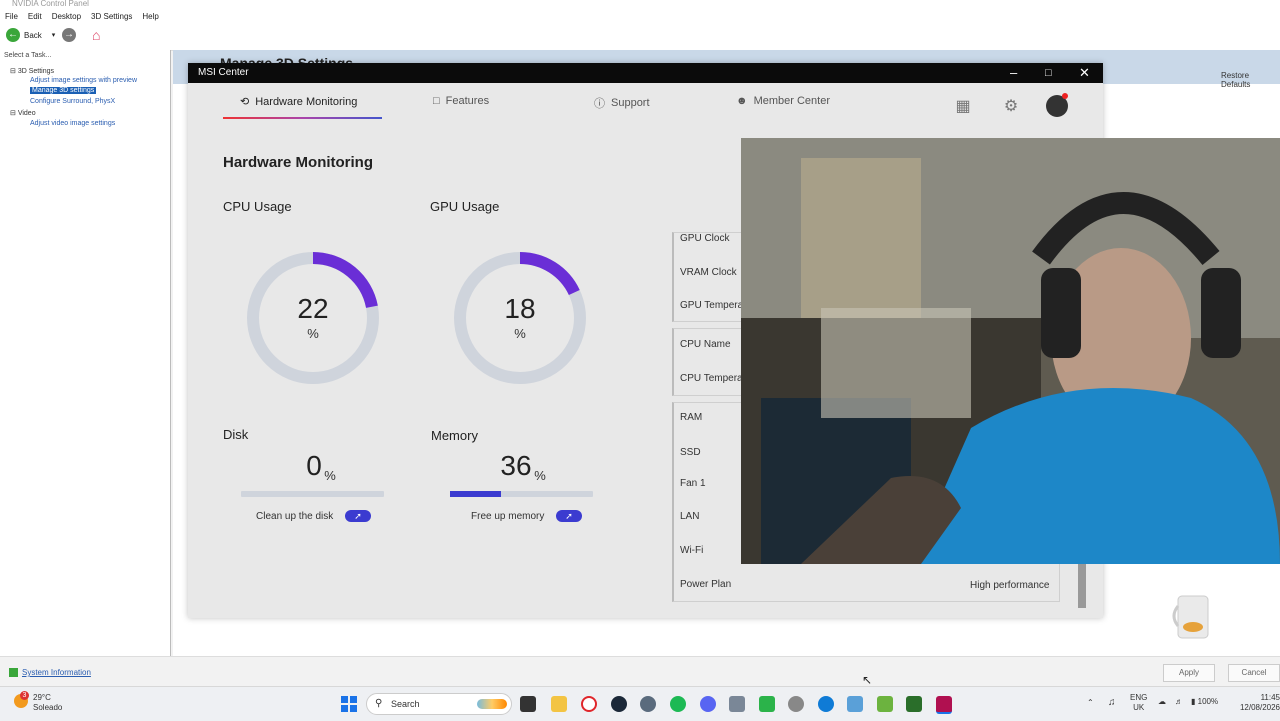  Describe the element at coordinates (640, 671) in the screenshot. I see `nvidia-footer` at that location.